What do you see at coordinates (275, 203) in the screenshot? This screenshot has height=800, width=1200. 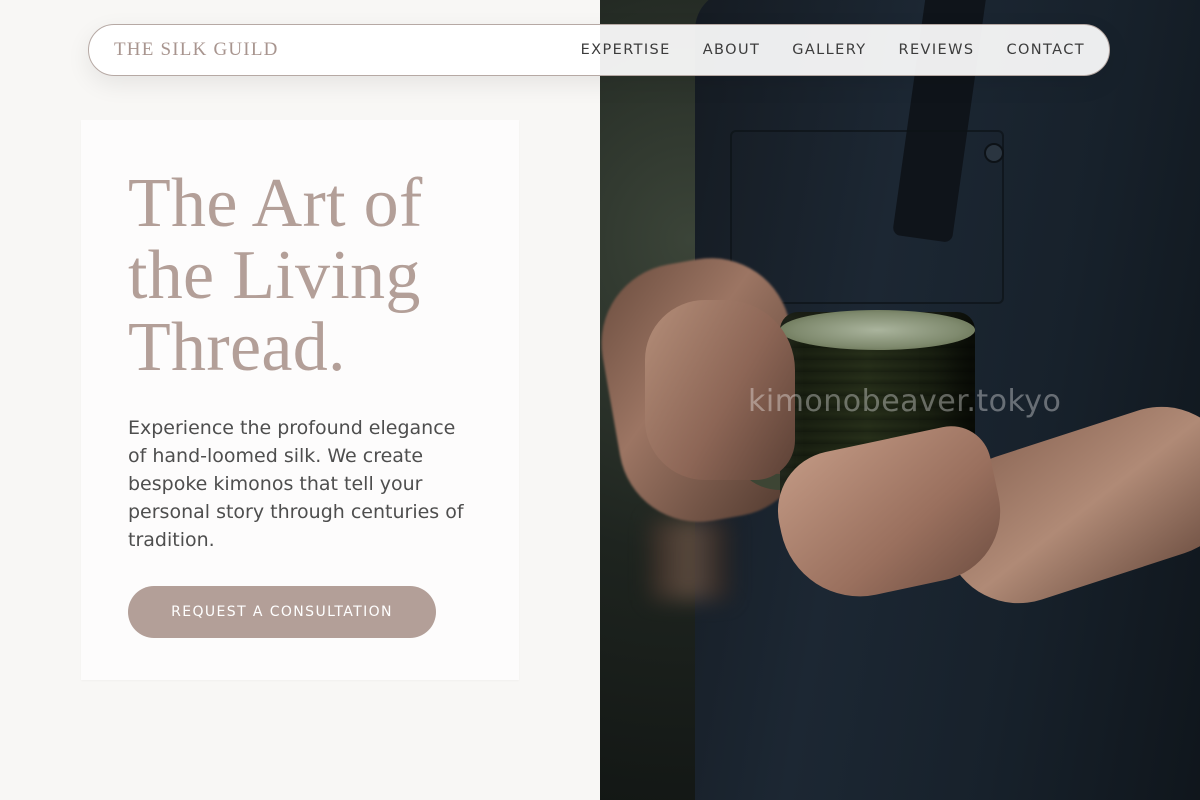 I see `headline-line-1: The Art of` at bounding box center [275, 203].